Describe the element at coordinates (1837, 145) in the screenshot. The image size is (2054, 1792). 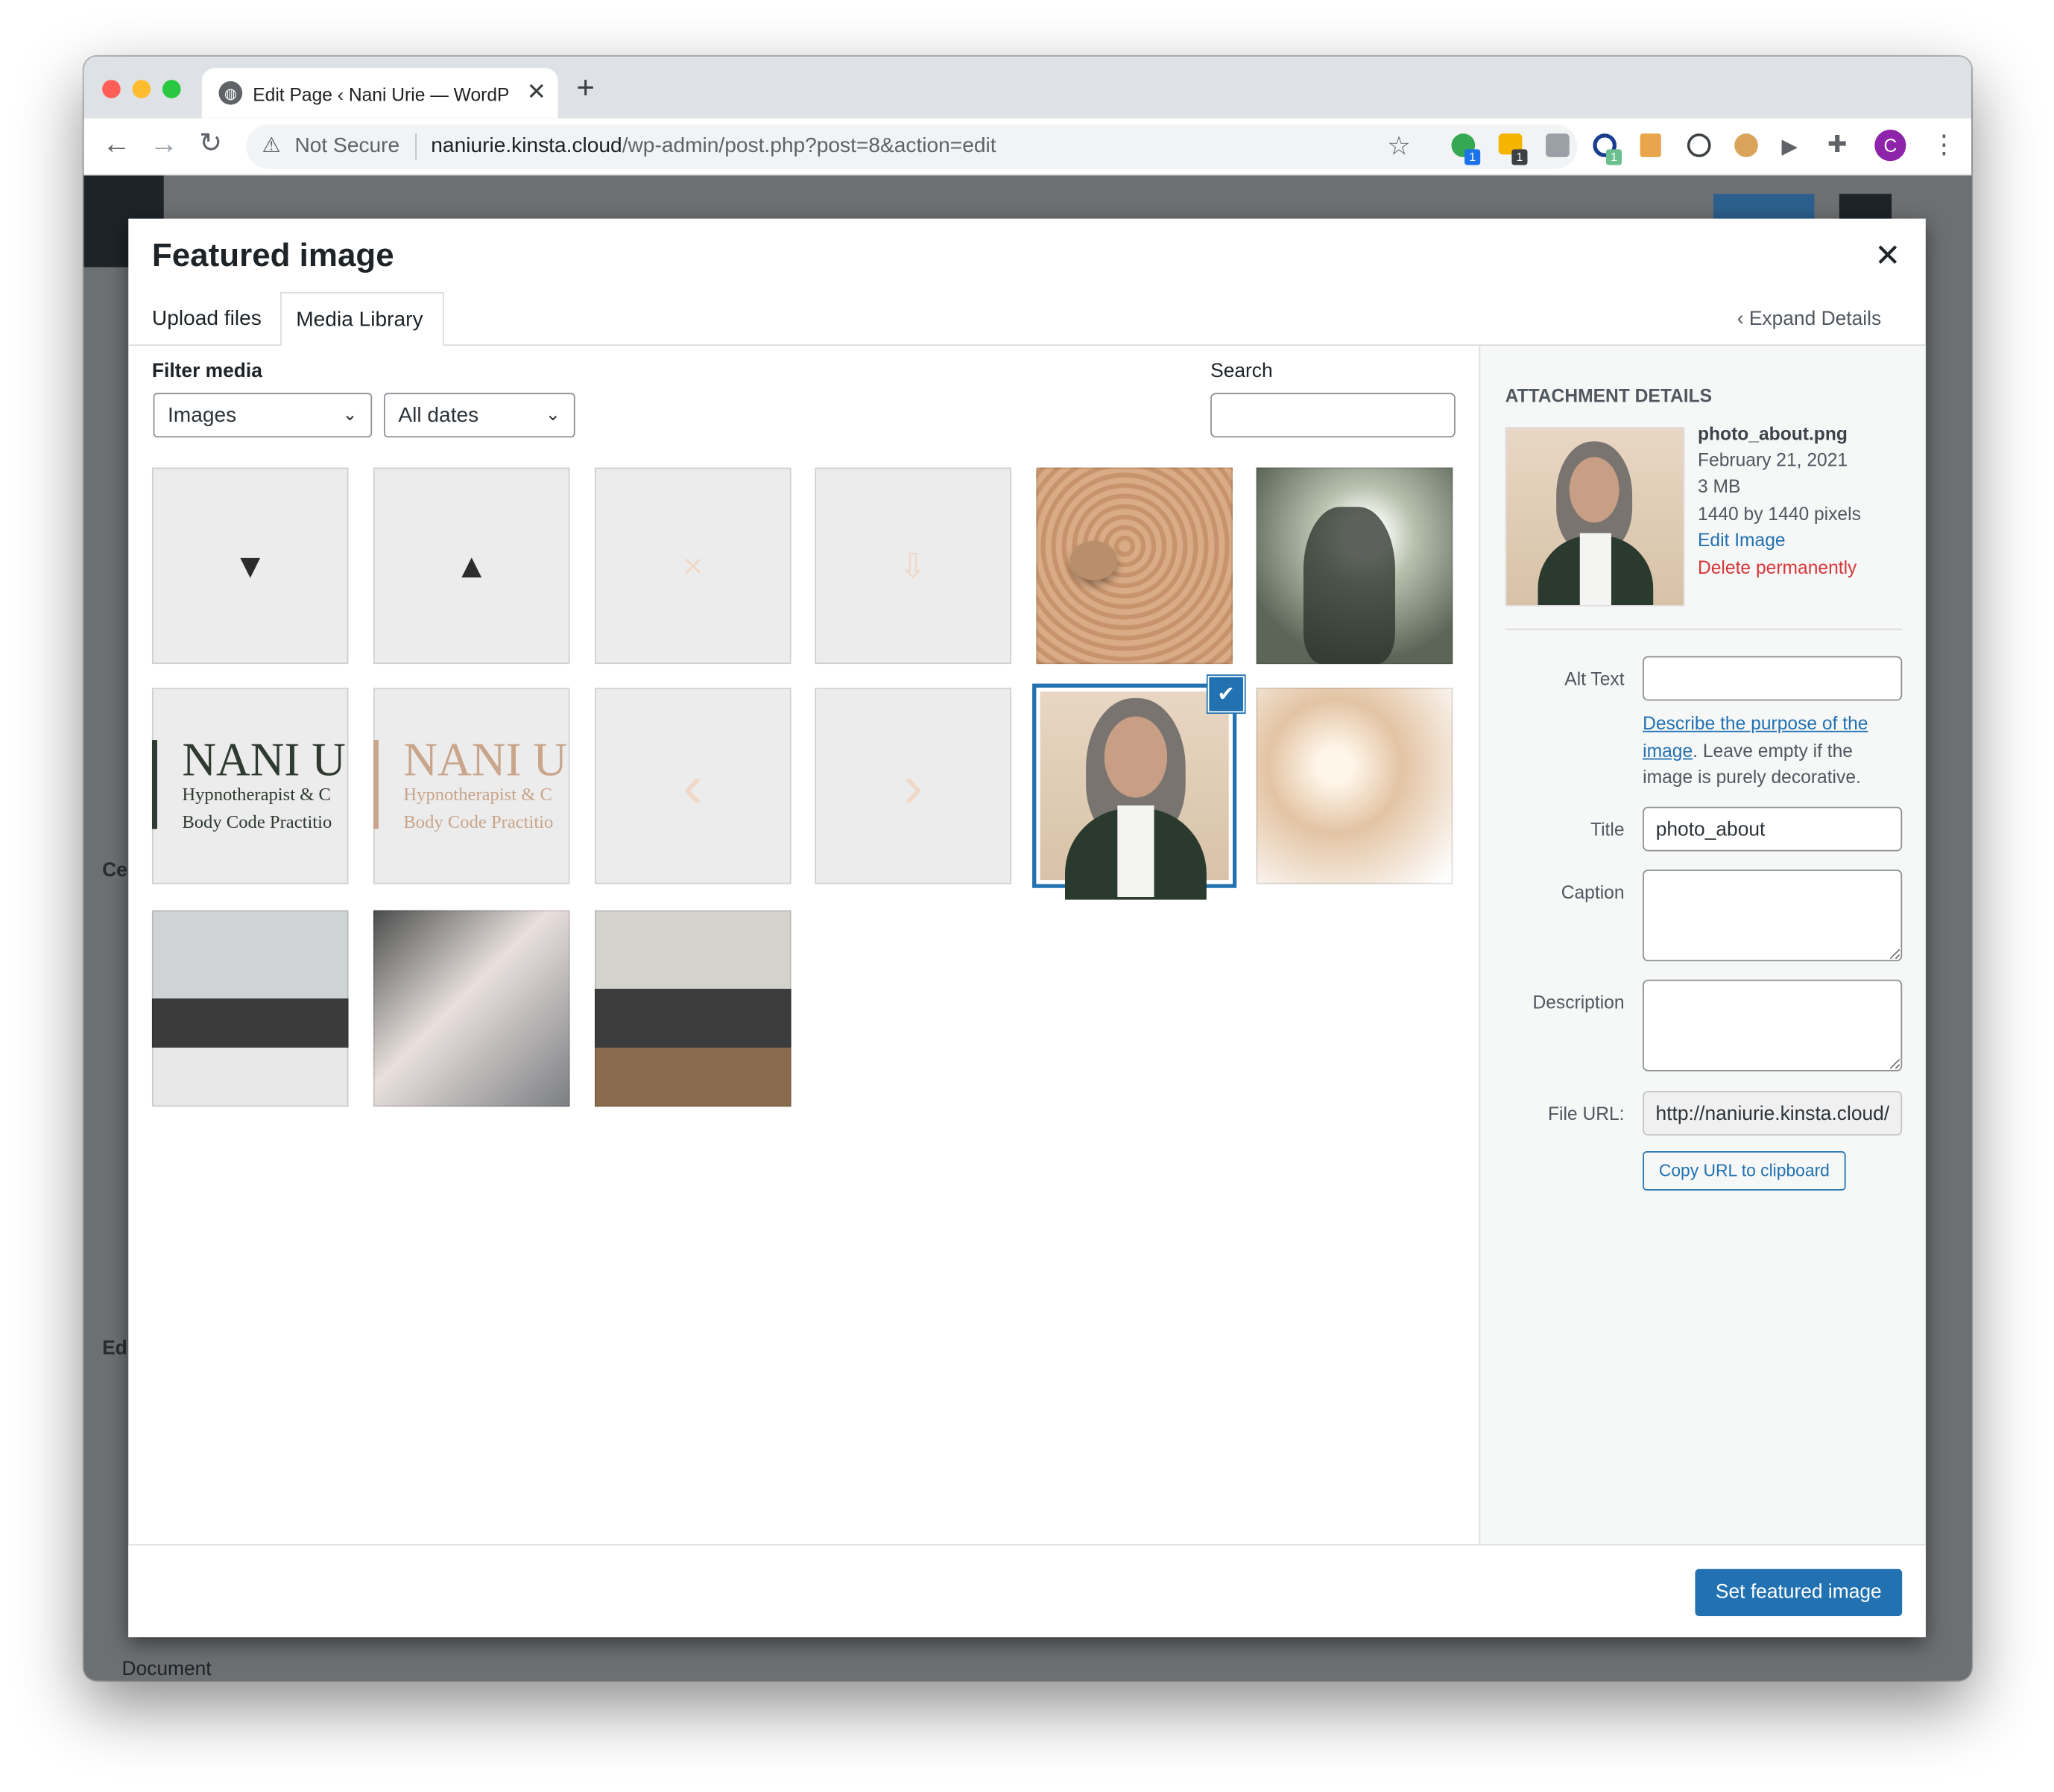
I see `puzzle-icon: ✚` at that location.